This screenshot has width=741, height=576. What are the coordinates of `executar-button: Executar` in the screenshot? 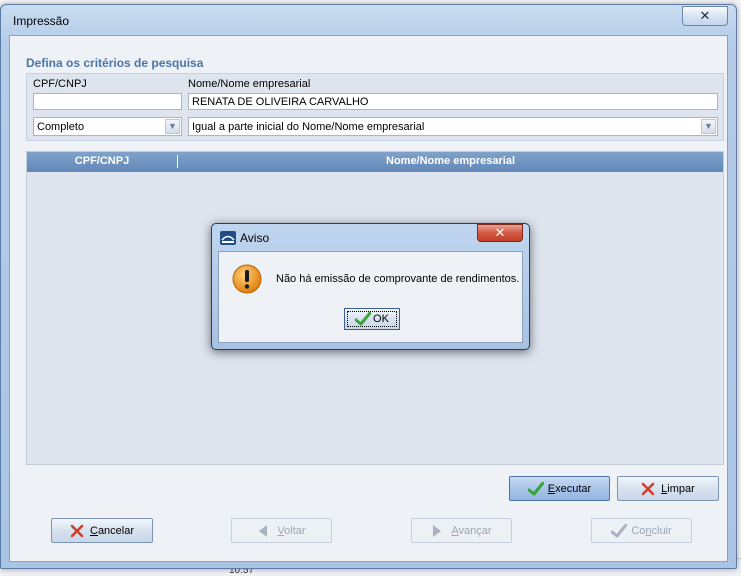 It's located at (559, 488).